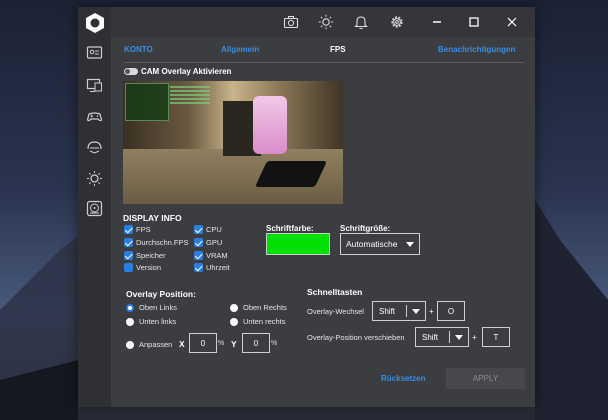 Image resolution: width=608 pixels, height=420 pixels. I want to click on y-label: Y, so click(234, 344).